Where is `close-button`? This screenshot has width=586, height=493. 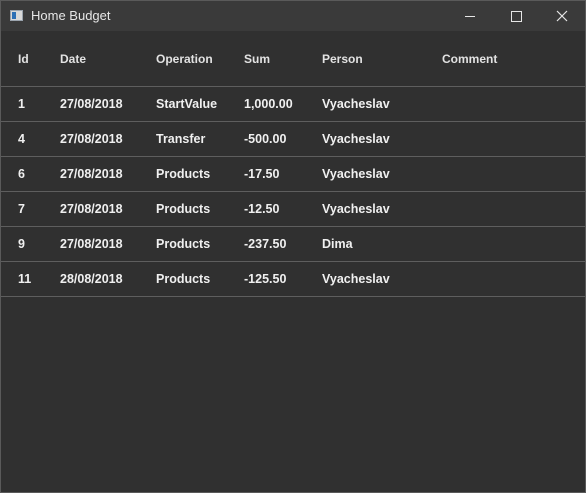 close-button is located at coordinates (562, 16).